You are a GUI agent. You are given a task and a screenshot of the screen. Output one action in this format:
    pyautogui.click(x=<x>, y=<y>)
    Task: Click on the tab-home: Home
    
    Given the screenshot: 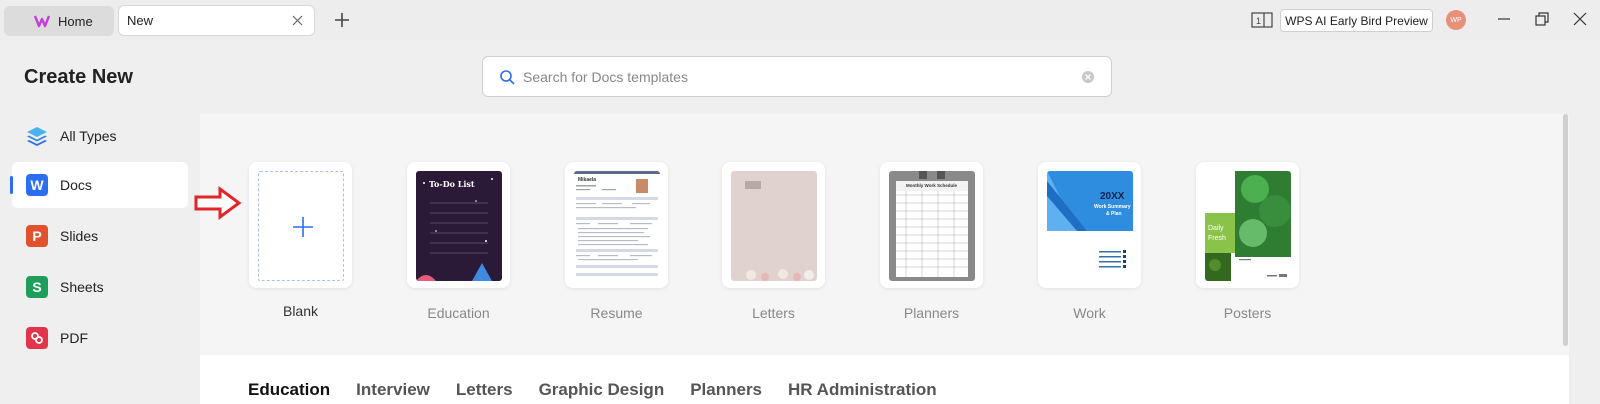 What is the action you would take?
    pyautogui.click(x=59, y=21)
    